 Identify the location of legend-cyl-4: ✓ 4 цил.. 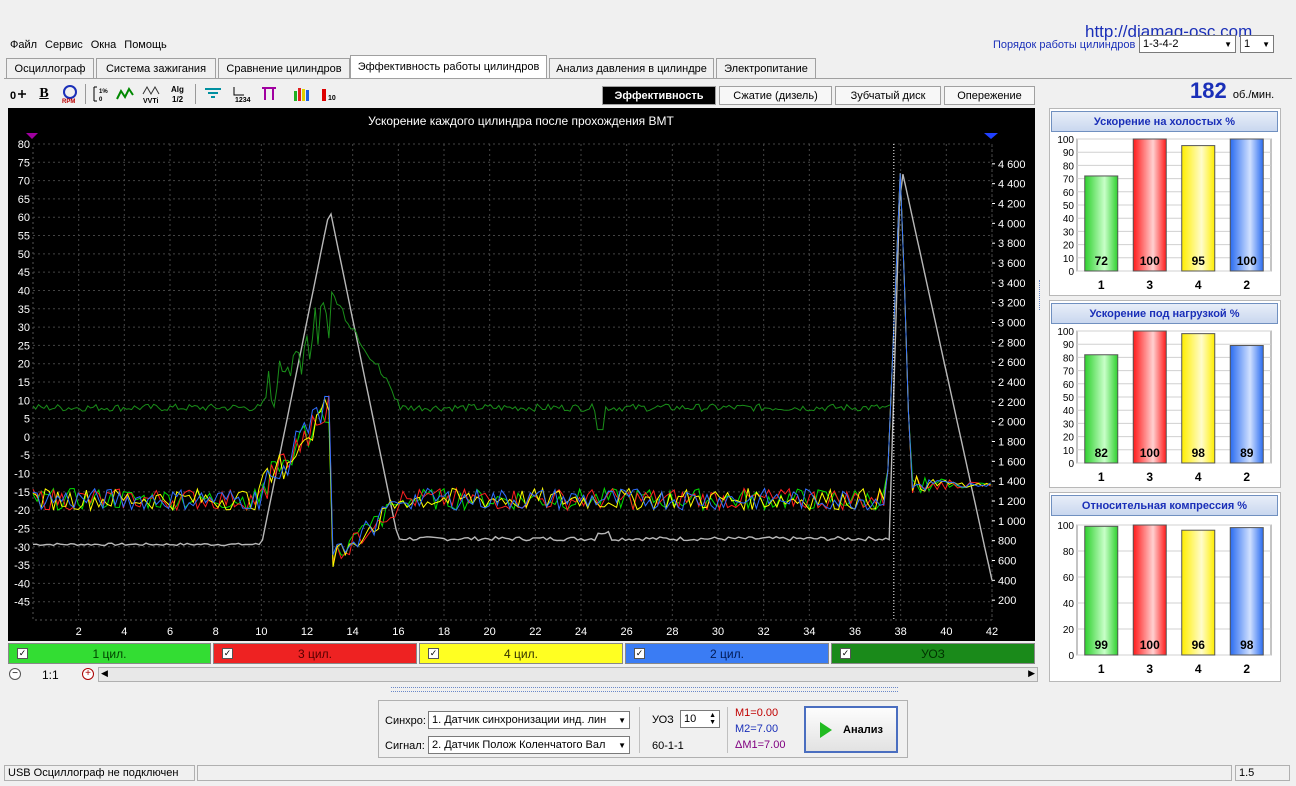
(521, 653).